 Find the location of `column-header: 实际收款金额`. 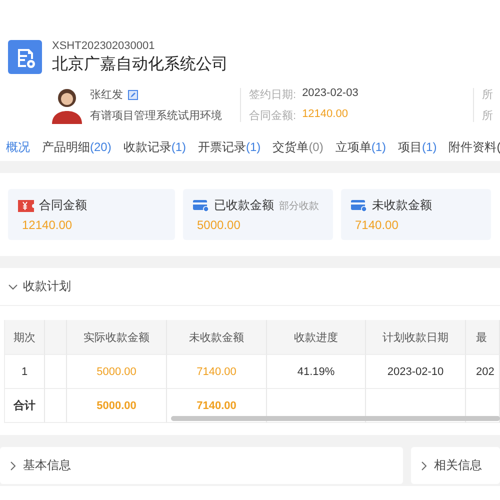

column-header: 实际收款金额 is located at coordinates (117, 337).